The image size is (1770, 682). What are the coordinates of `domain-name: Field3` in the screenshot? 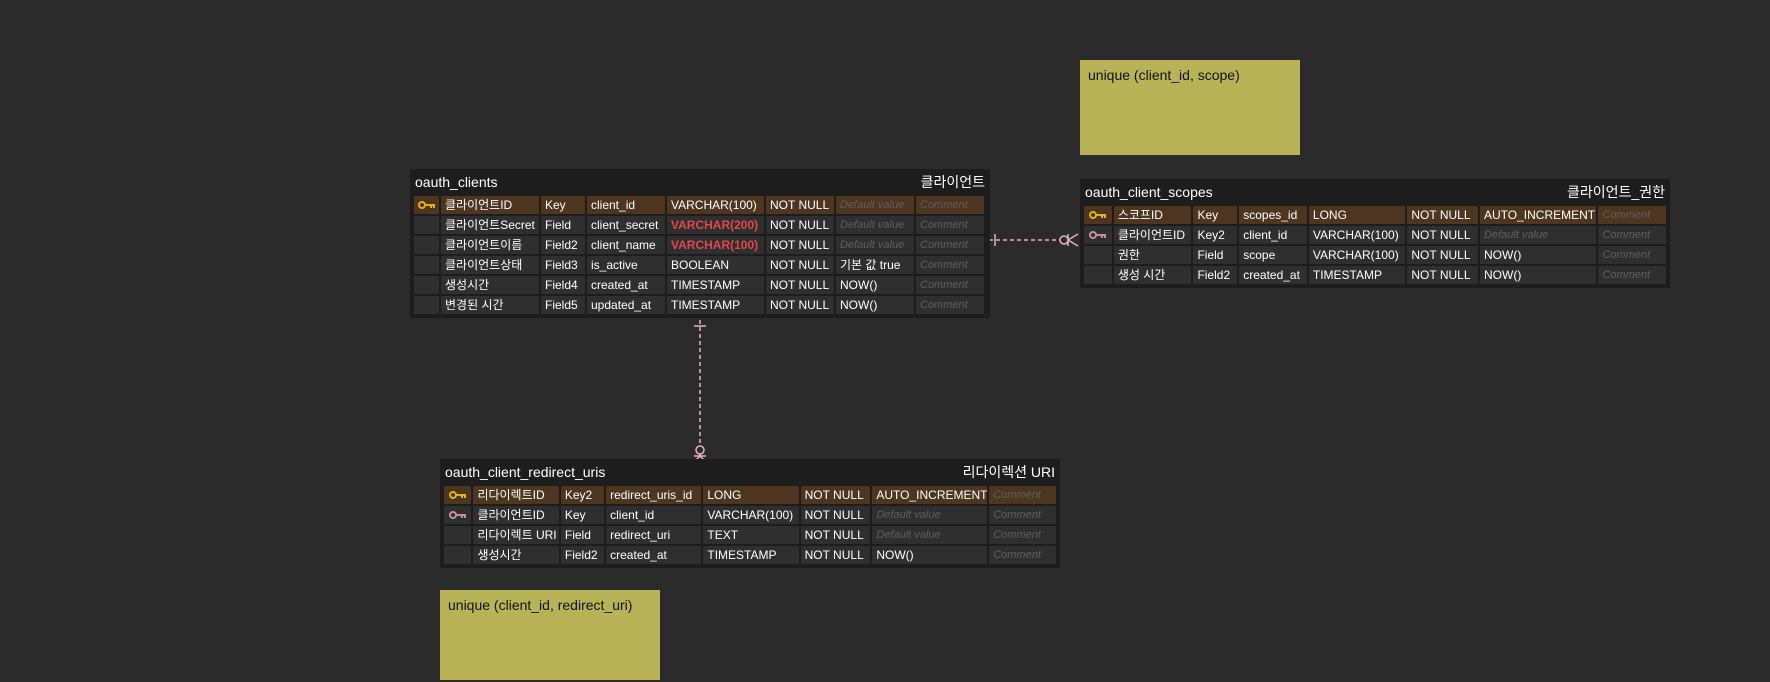 It's located at (563, 265).